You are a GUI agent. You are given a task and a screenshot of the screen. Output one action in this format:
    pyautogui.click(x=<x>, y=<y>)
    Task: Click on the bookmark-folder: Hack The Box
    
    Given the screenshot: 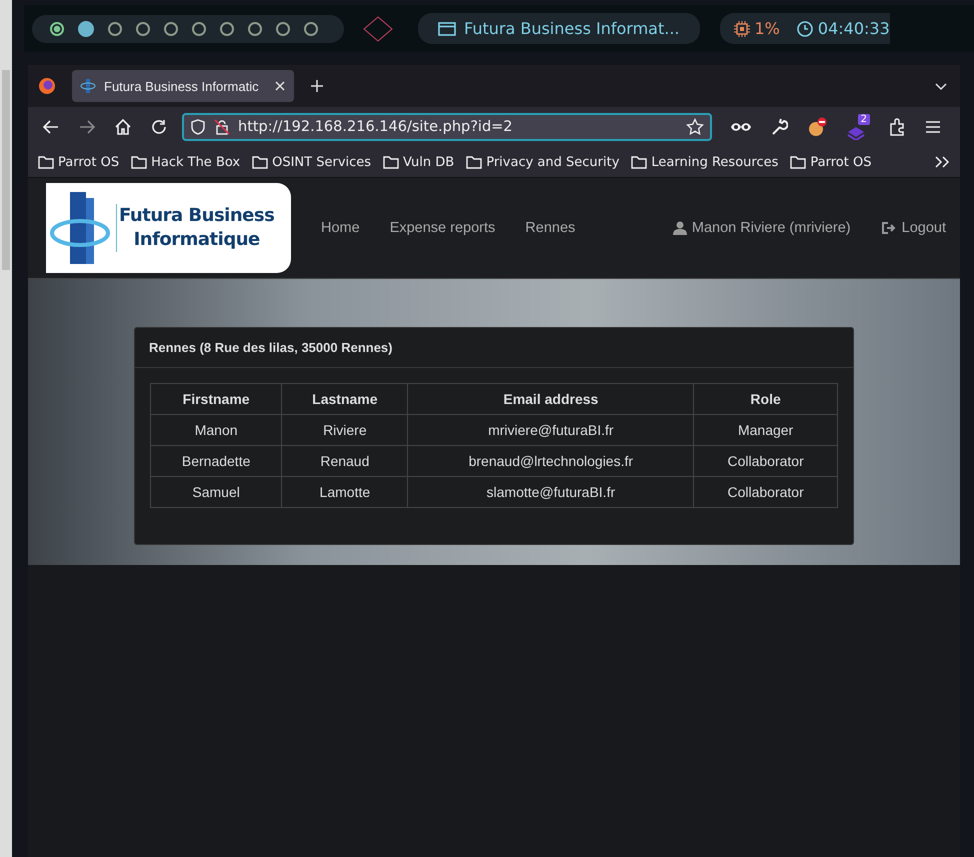 What is the action you would take?
    pyautogui.click(x=185, y=162)
    